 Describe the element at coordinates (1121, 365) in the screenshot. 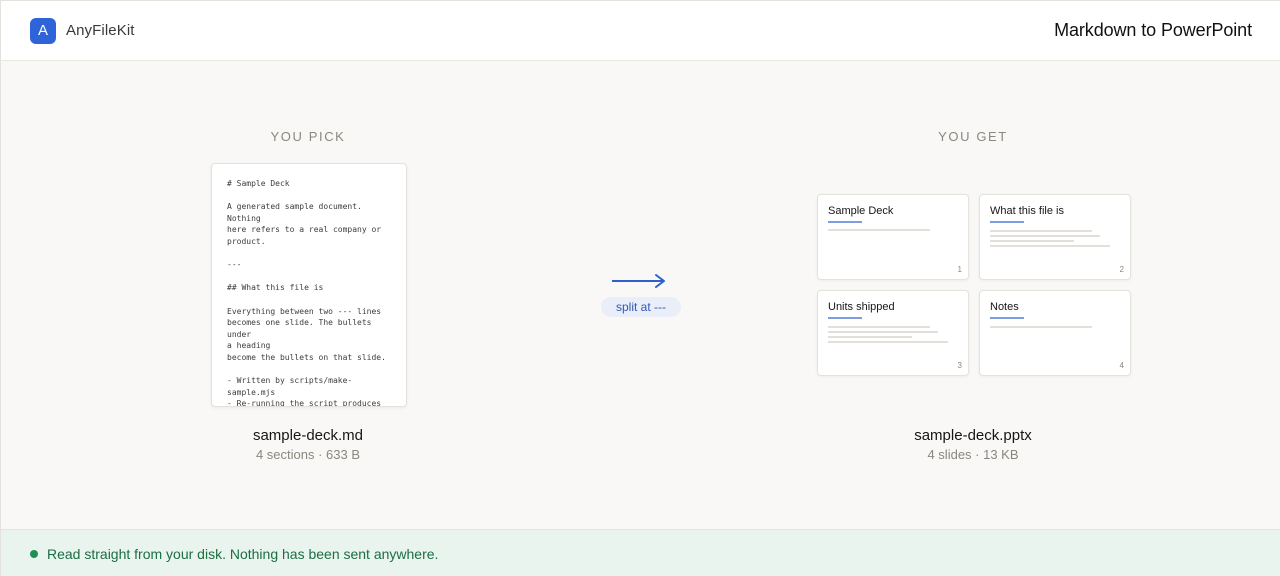

I see `slide-number: 4` at that location.